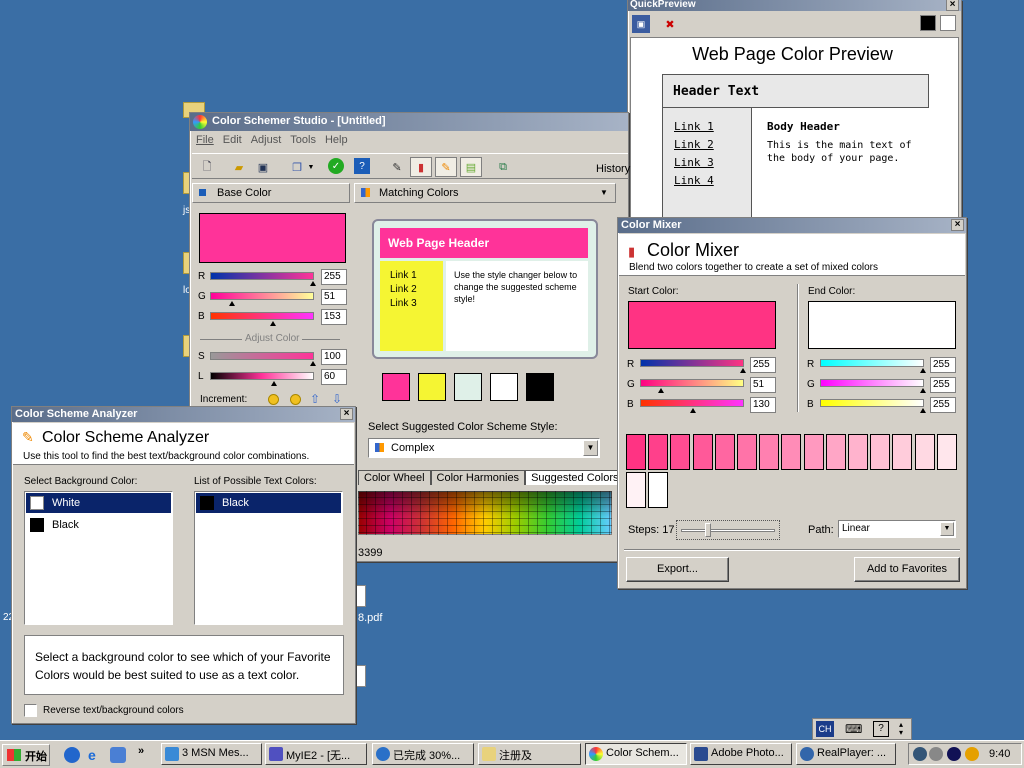 The height and width of the screenshot is (768, 1024). I want to click on s-slider, so click(262, 356).